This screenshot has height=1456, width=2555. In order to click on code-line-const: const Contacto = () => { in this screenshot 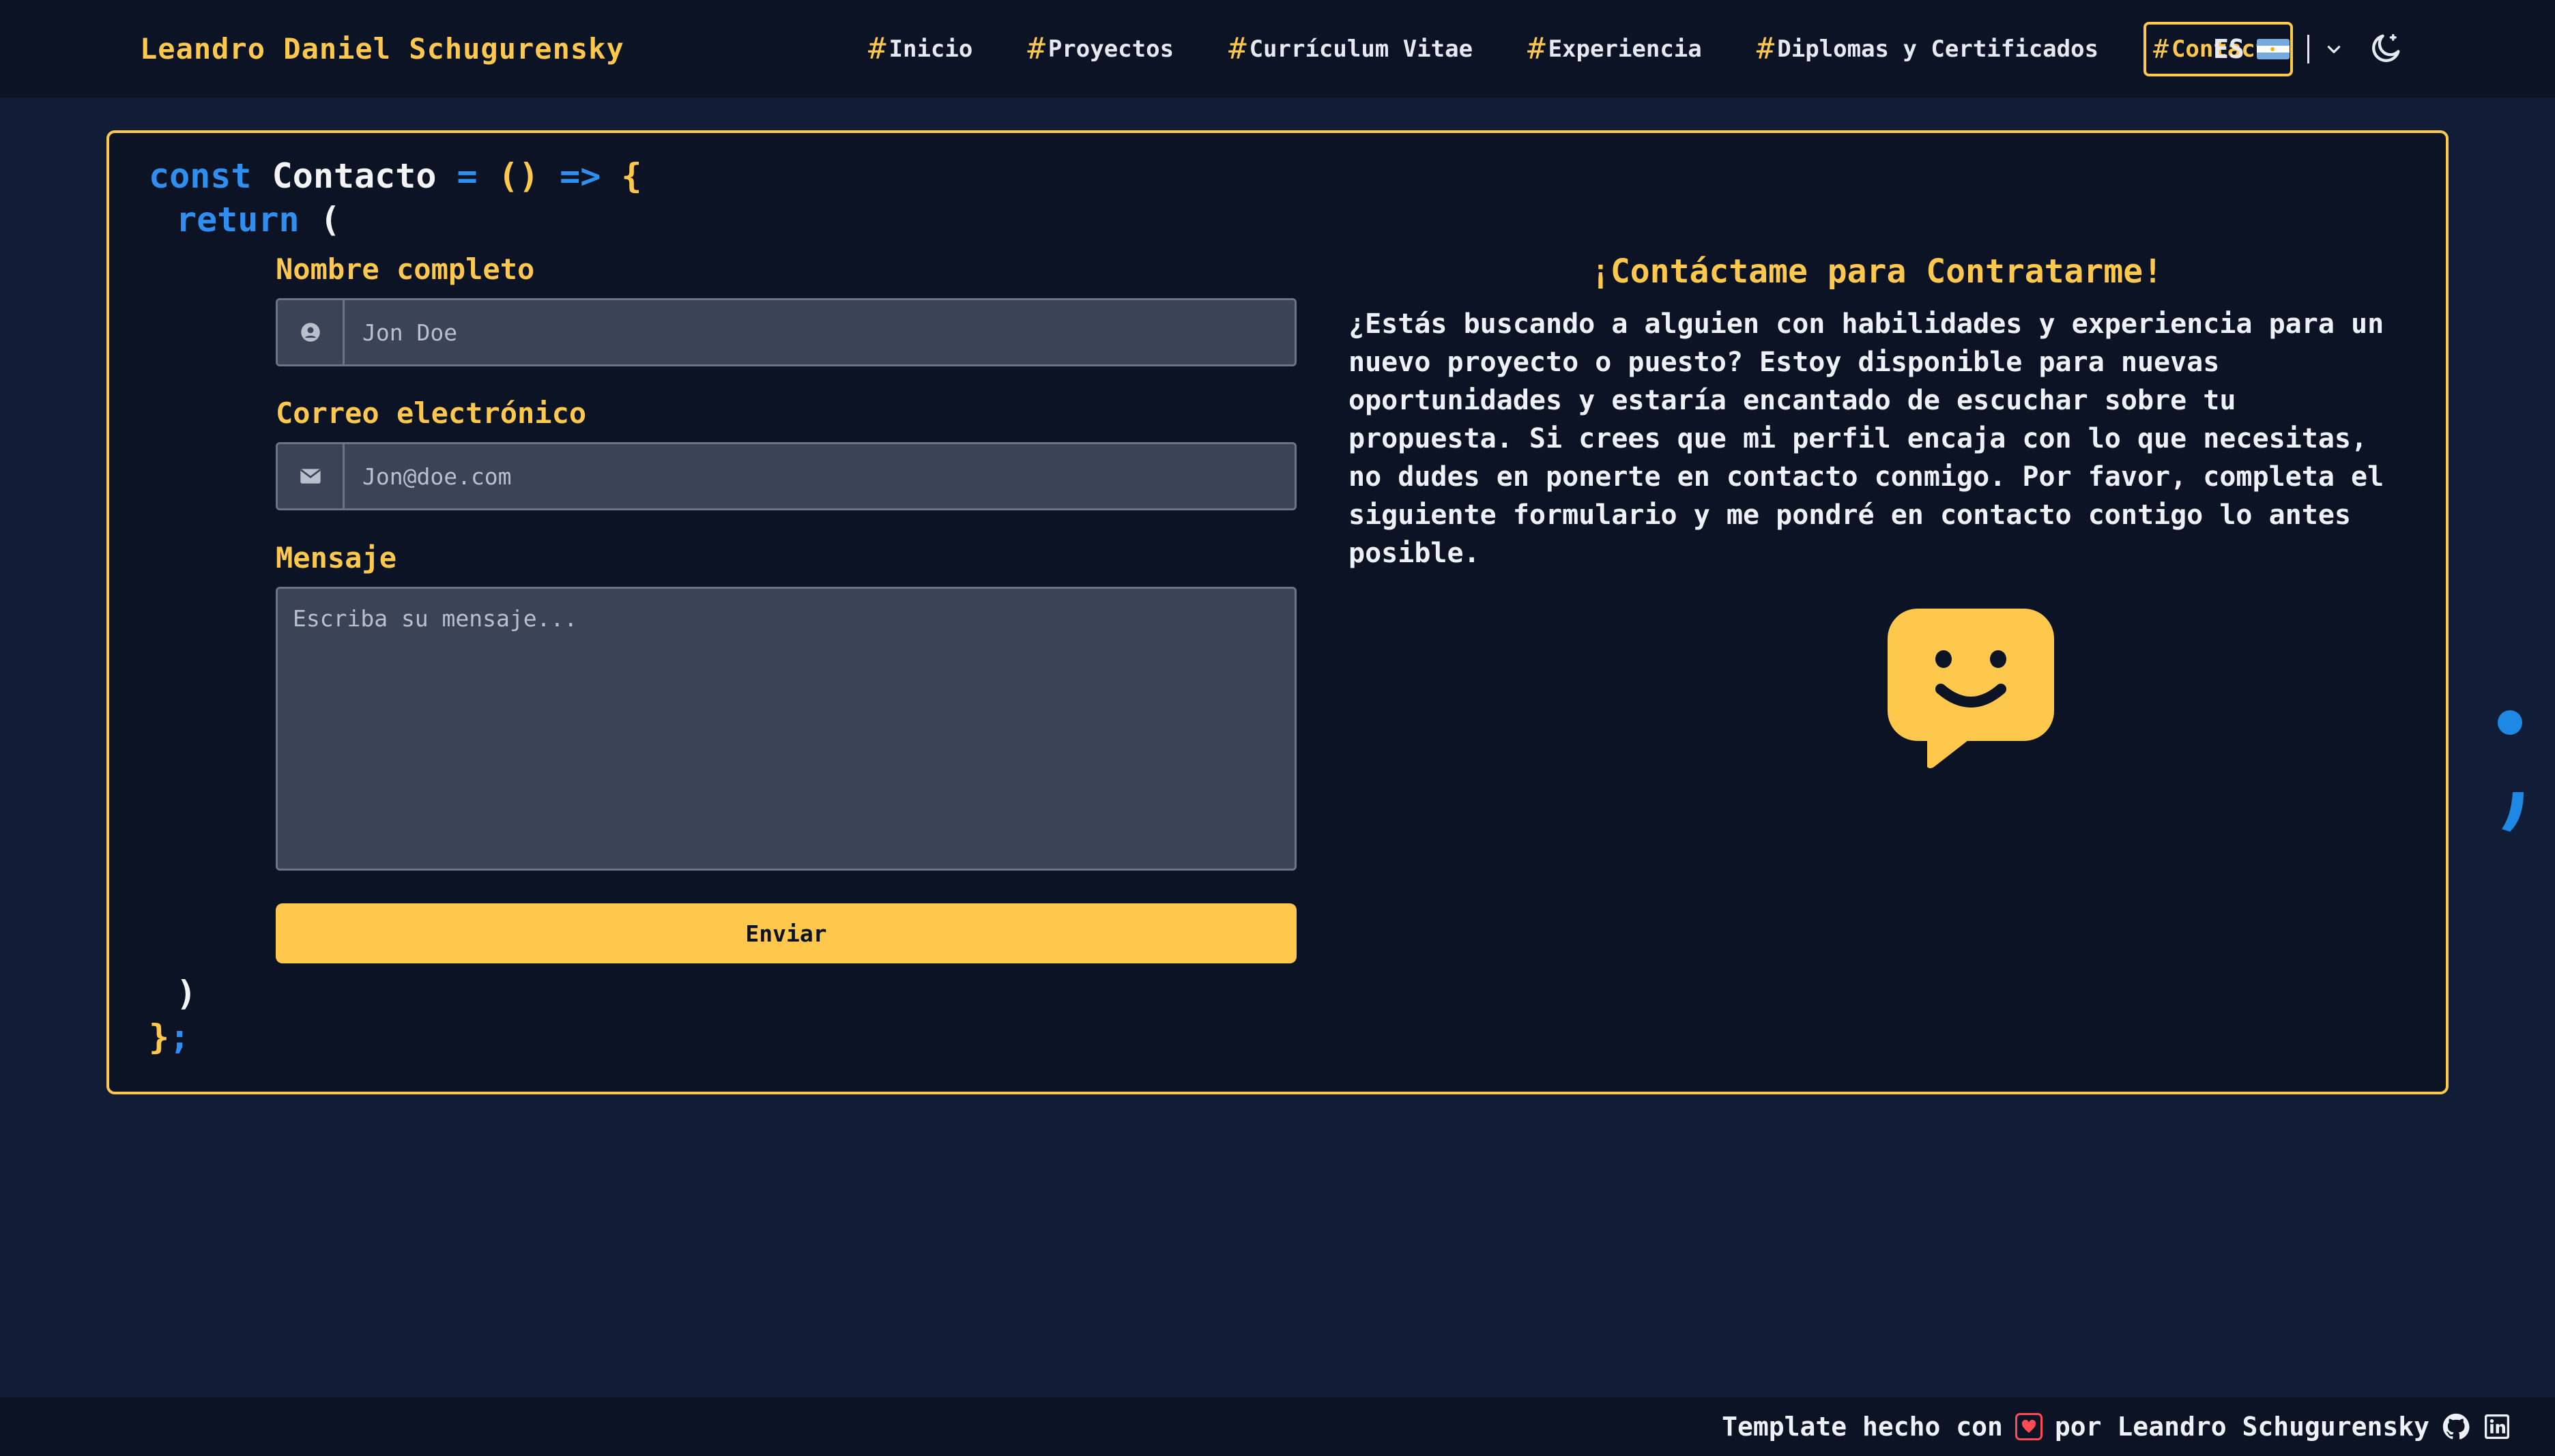, I will do `click(396, 176)`.